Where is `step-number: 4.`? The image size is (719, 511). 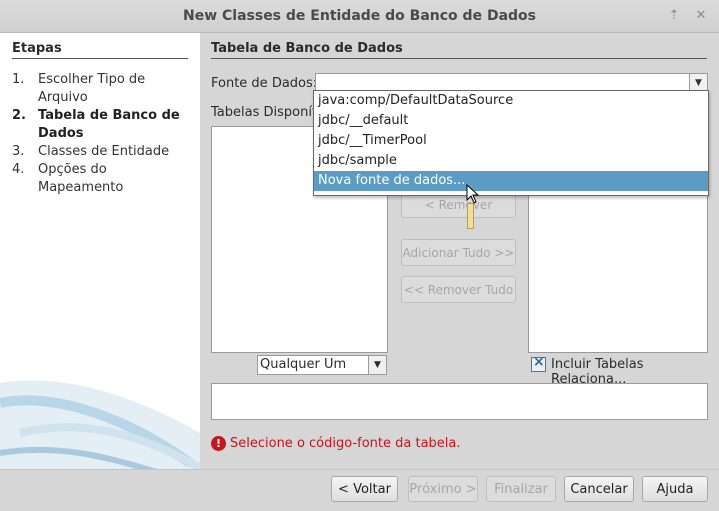
step-number: 4. is located at coordinates (18, 169).